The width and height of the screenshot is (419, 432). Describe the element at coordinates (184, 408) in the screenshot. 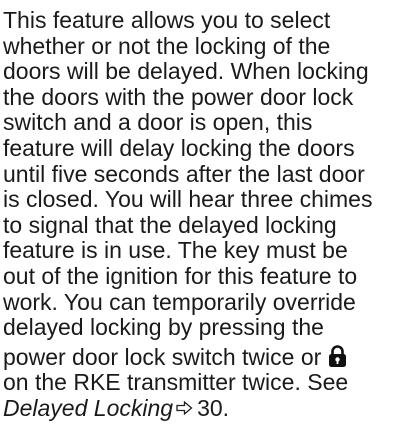

I see `page-reference-arrow-icon` at that location.